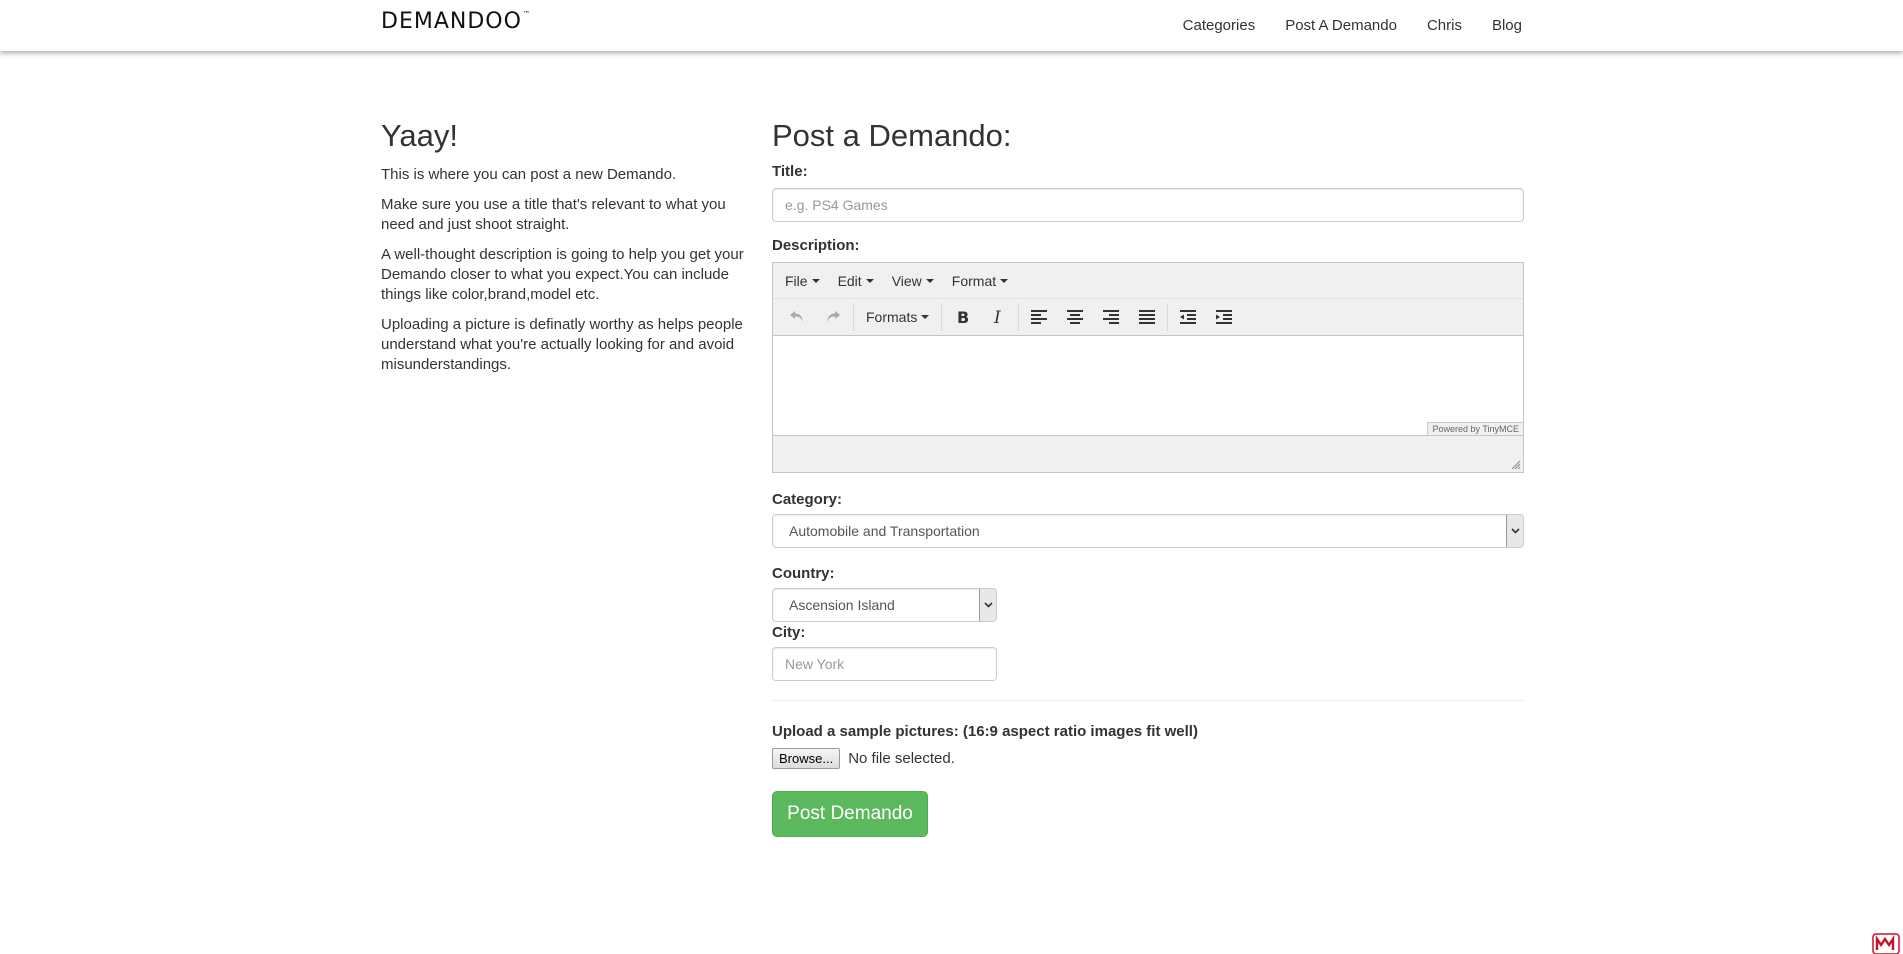 This screenshot has height=954, width=1903. I want to click on bold-button: B, so click(962, 317).